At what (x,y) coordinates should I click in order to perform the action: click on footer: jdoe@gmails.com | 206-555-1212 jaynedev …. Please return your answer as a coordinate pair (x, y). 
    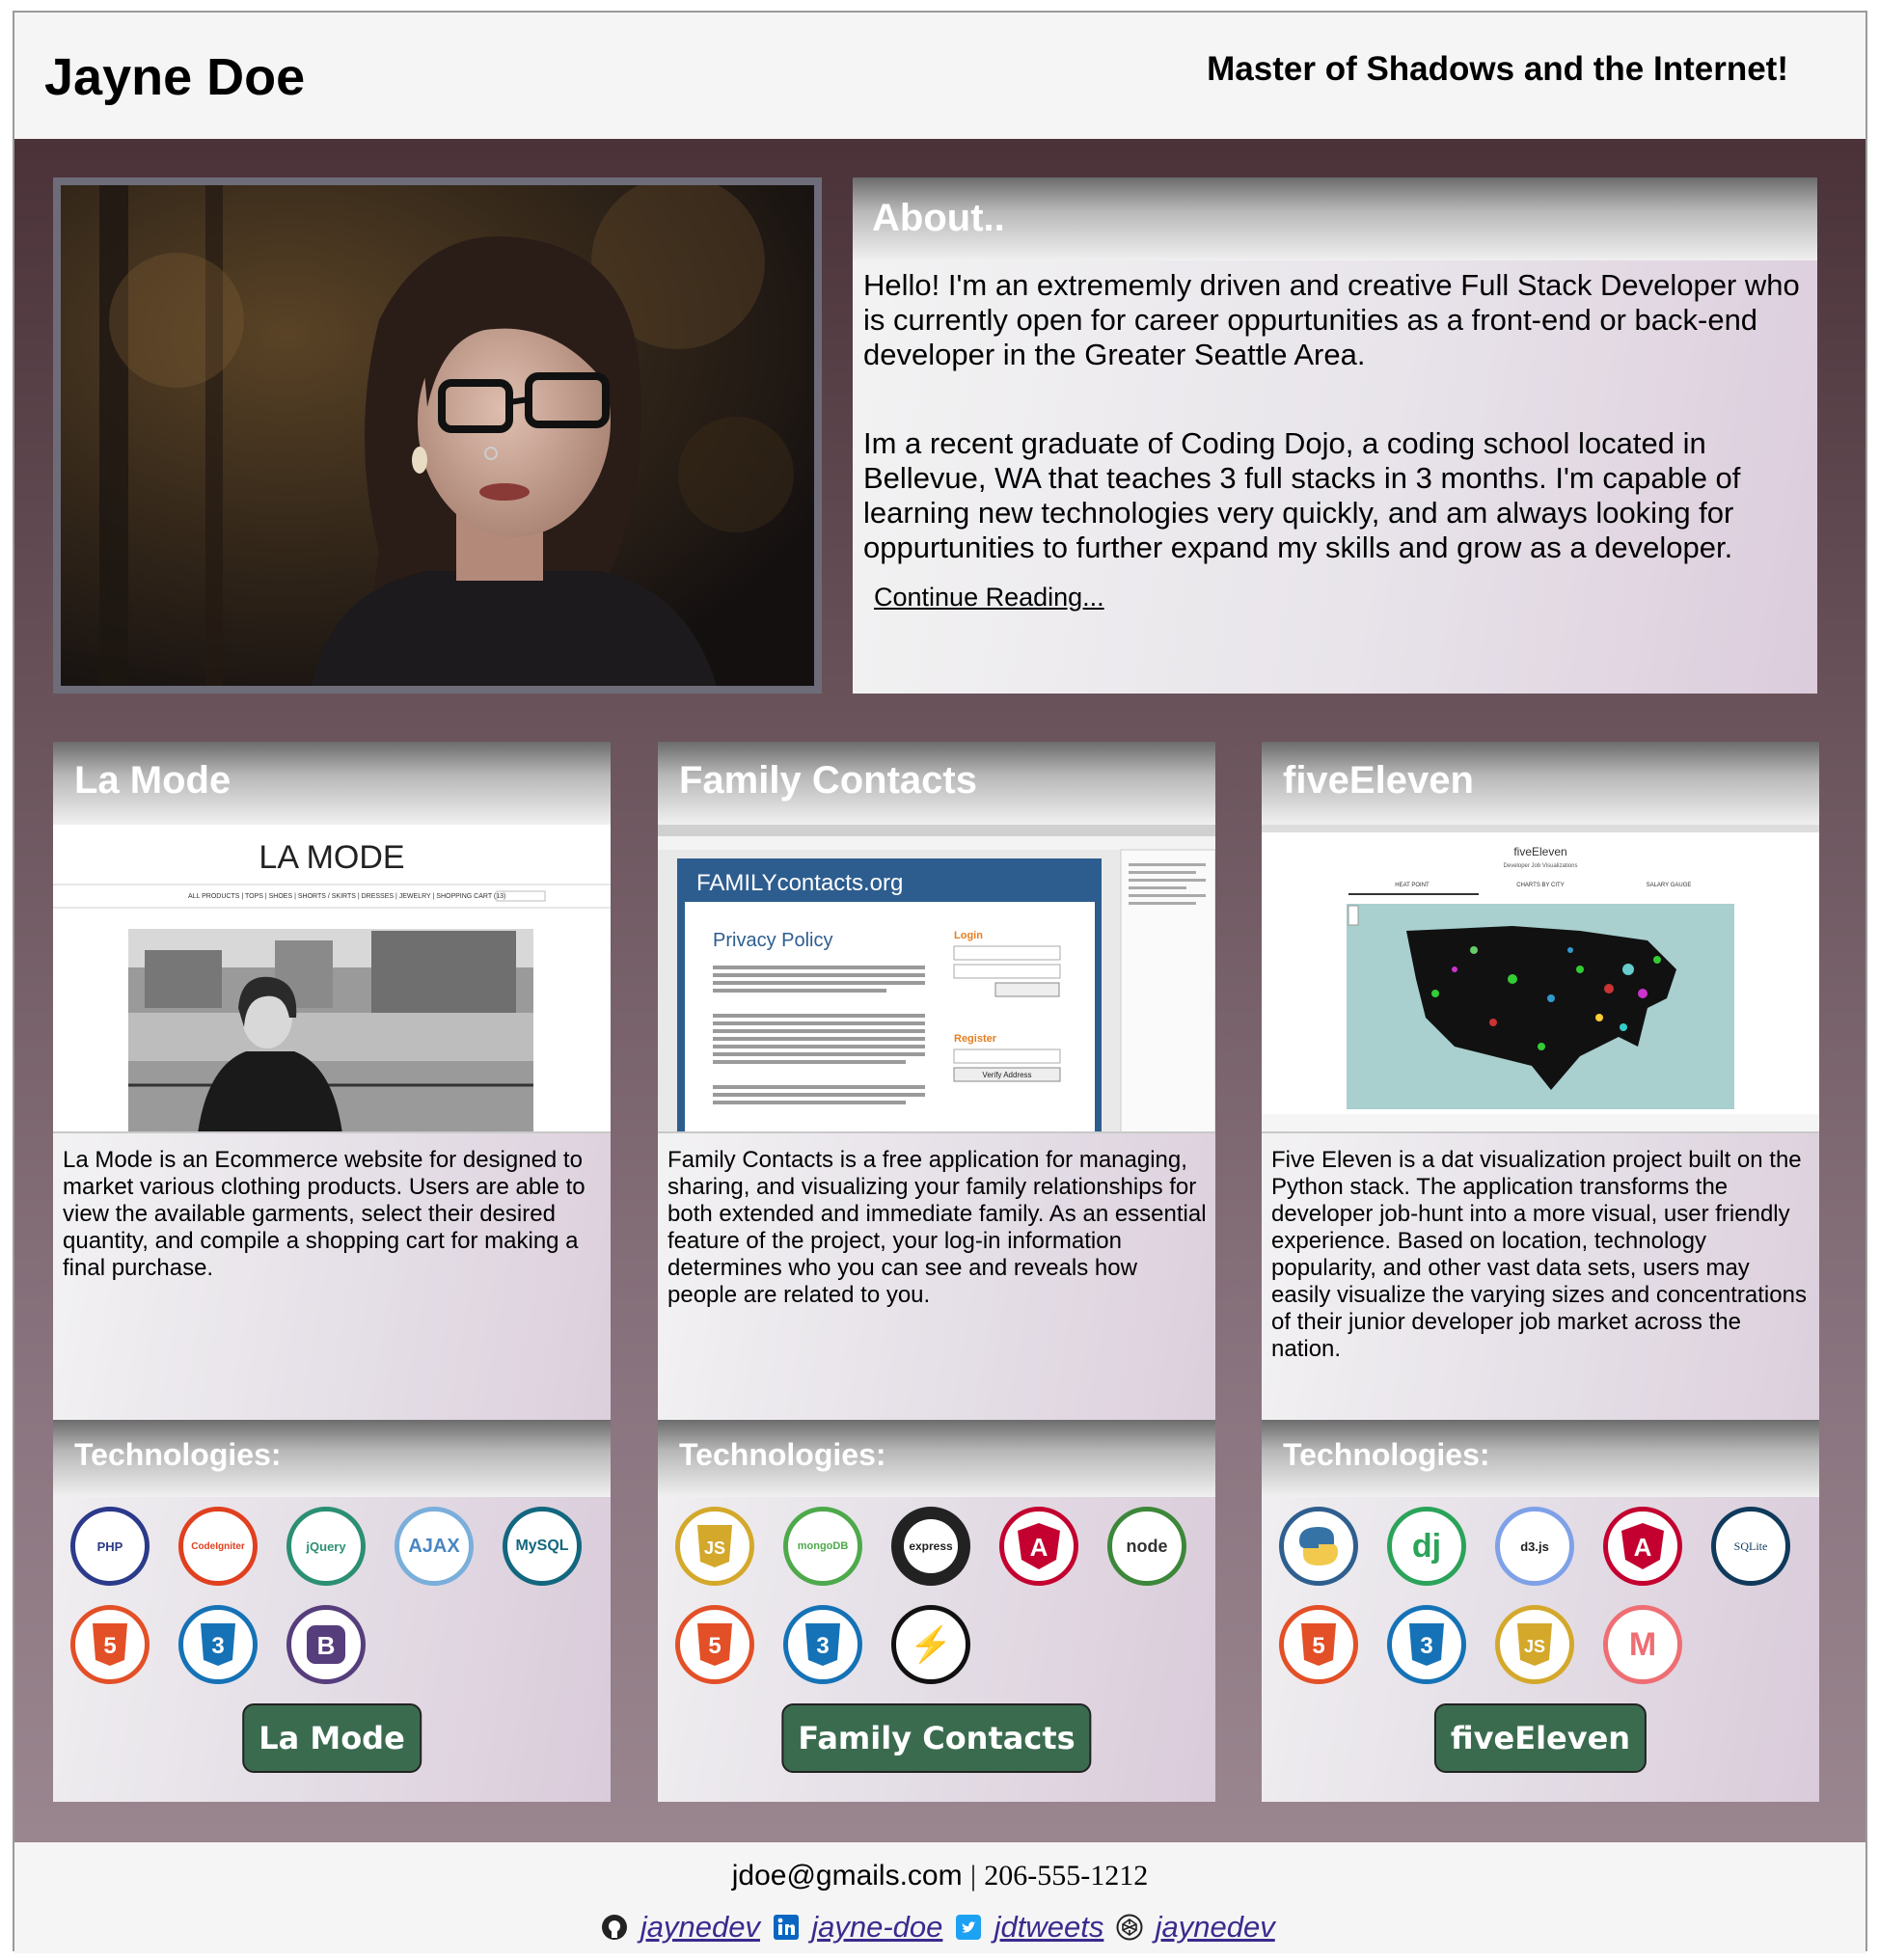
    Looking at the image, I should click on (939, 1897).